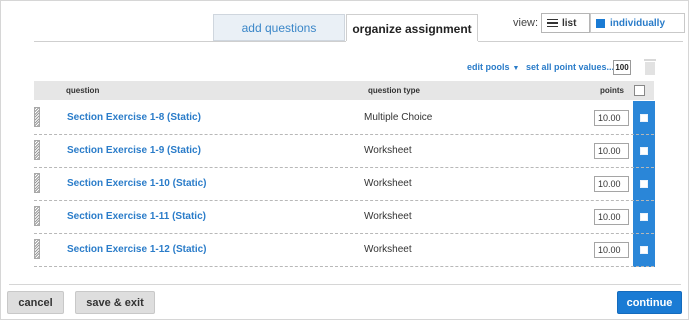 The image size is (689, 320). I want to click on caret-down-icon: ▼, so click(516, 68).